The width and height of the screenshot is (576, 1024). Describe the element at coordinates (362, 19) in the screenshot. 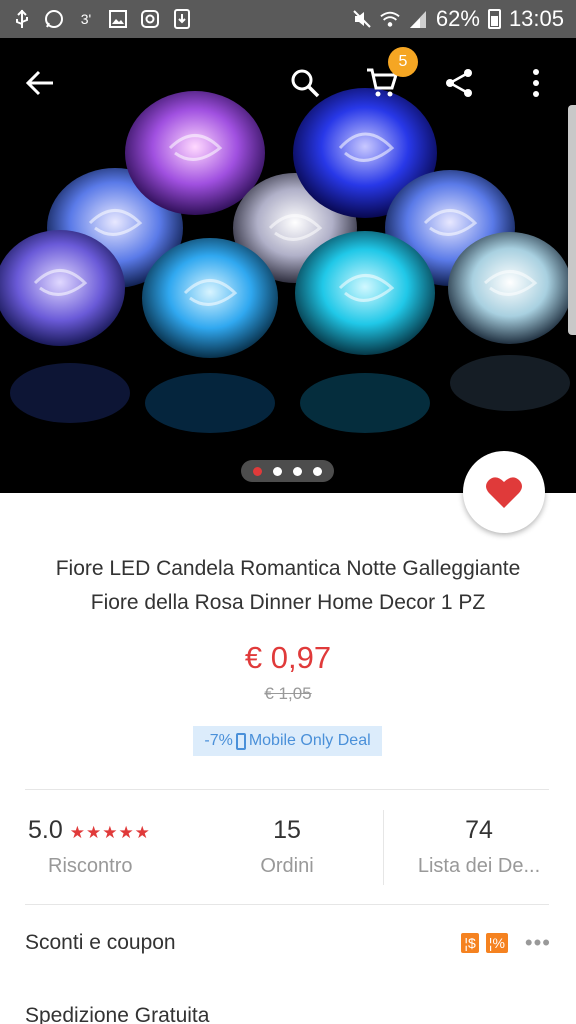

I see `mute-icon` at that location.